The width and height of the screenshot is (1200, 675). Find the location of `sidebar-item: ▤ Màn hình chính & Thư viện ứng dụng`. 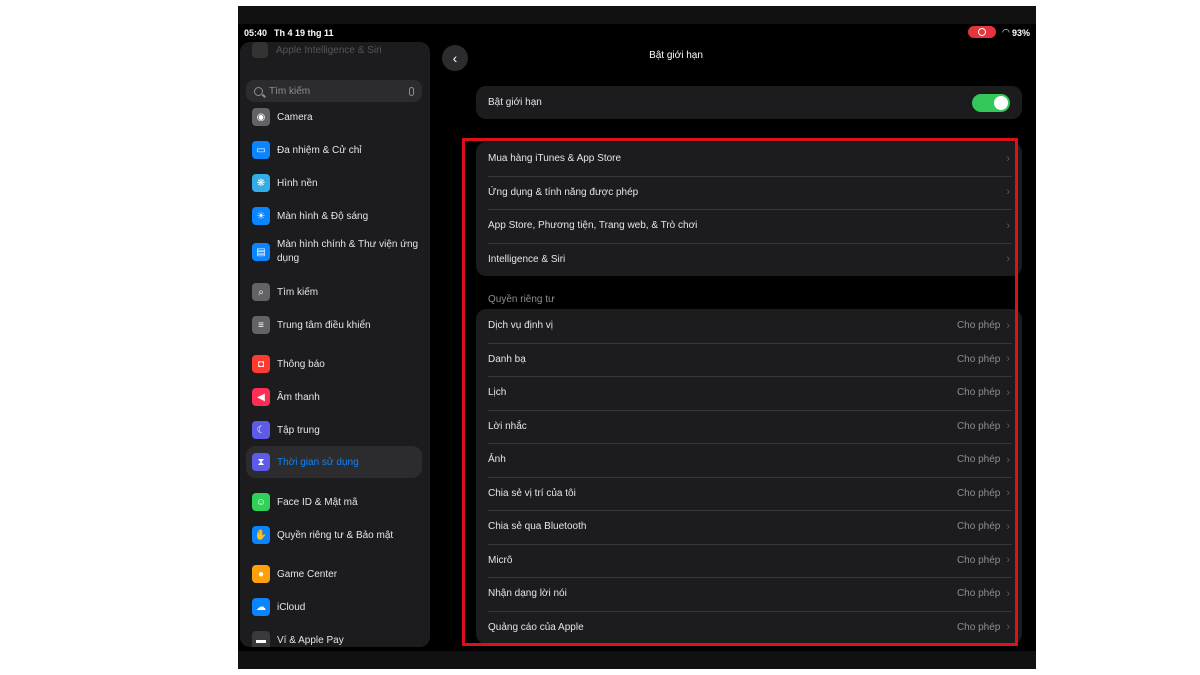

sidebar-item: ▤ Màn hình chính & Thư viện ứng dụng is located at coordinates (334, 252).